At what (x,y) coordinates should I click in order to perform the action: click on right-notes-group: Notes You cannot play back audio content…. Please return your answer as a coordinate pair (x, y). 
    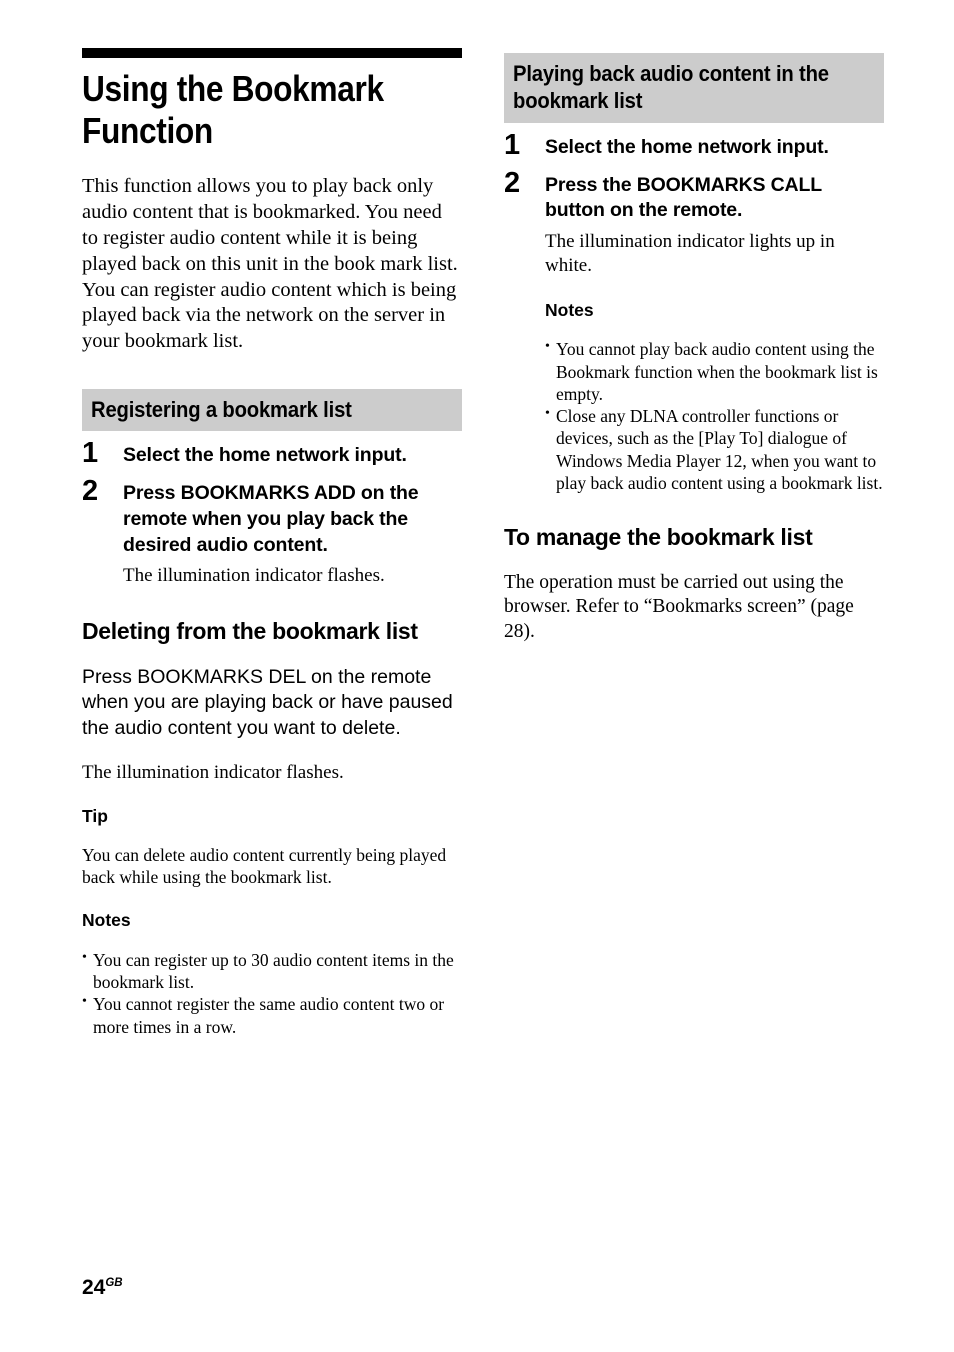
    Looking at the image, I should click on (714, 397).